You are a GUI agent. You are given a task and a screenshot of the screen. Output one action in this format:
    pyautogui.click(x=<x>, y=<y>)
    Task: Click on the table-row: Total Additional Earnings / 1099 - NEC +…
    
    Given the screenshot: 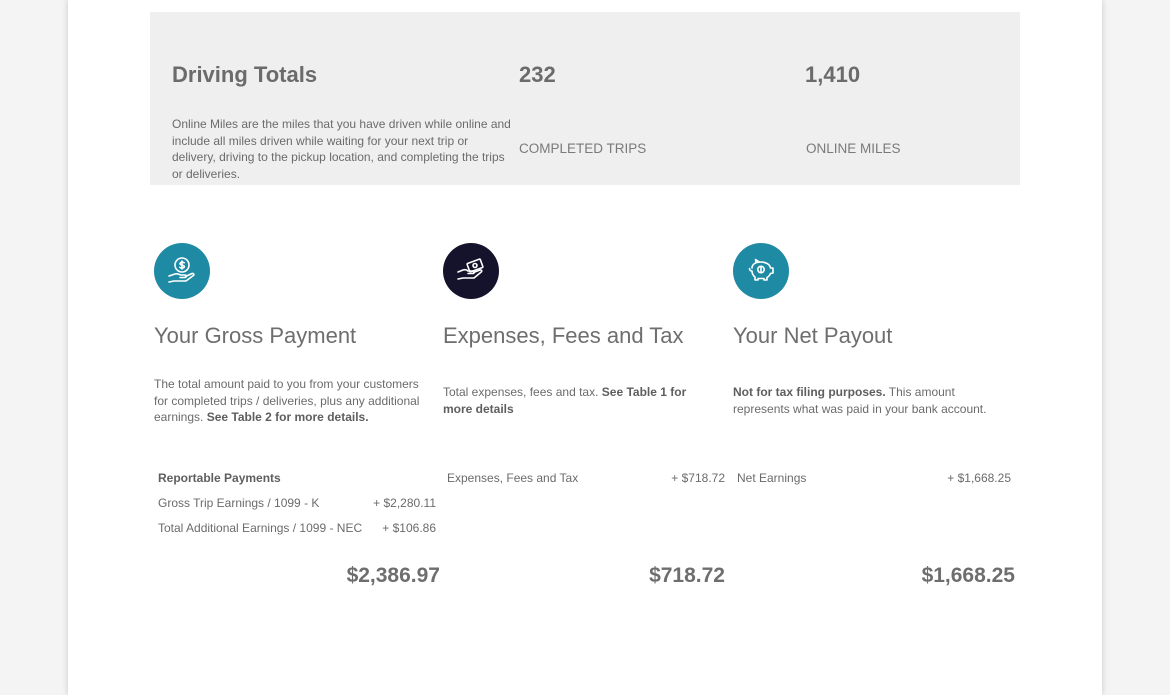 What is the action you would take?
    pyautogui.click(x=297, y=528)
    